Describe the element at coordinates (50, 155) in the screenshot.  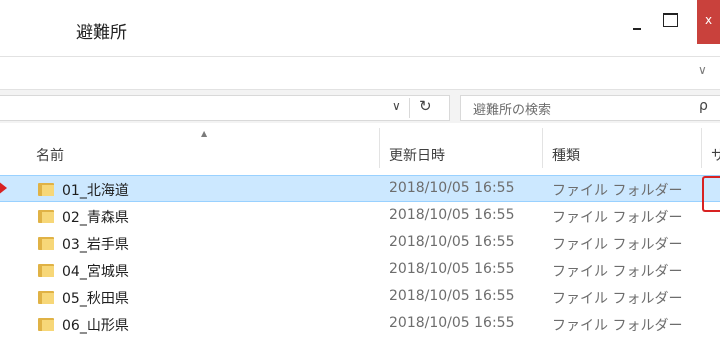
I see `column-name: 名前` at that location.